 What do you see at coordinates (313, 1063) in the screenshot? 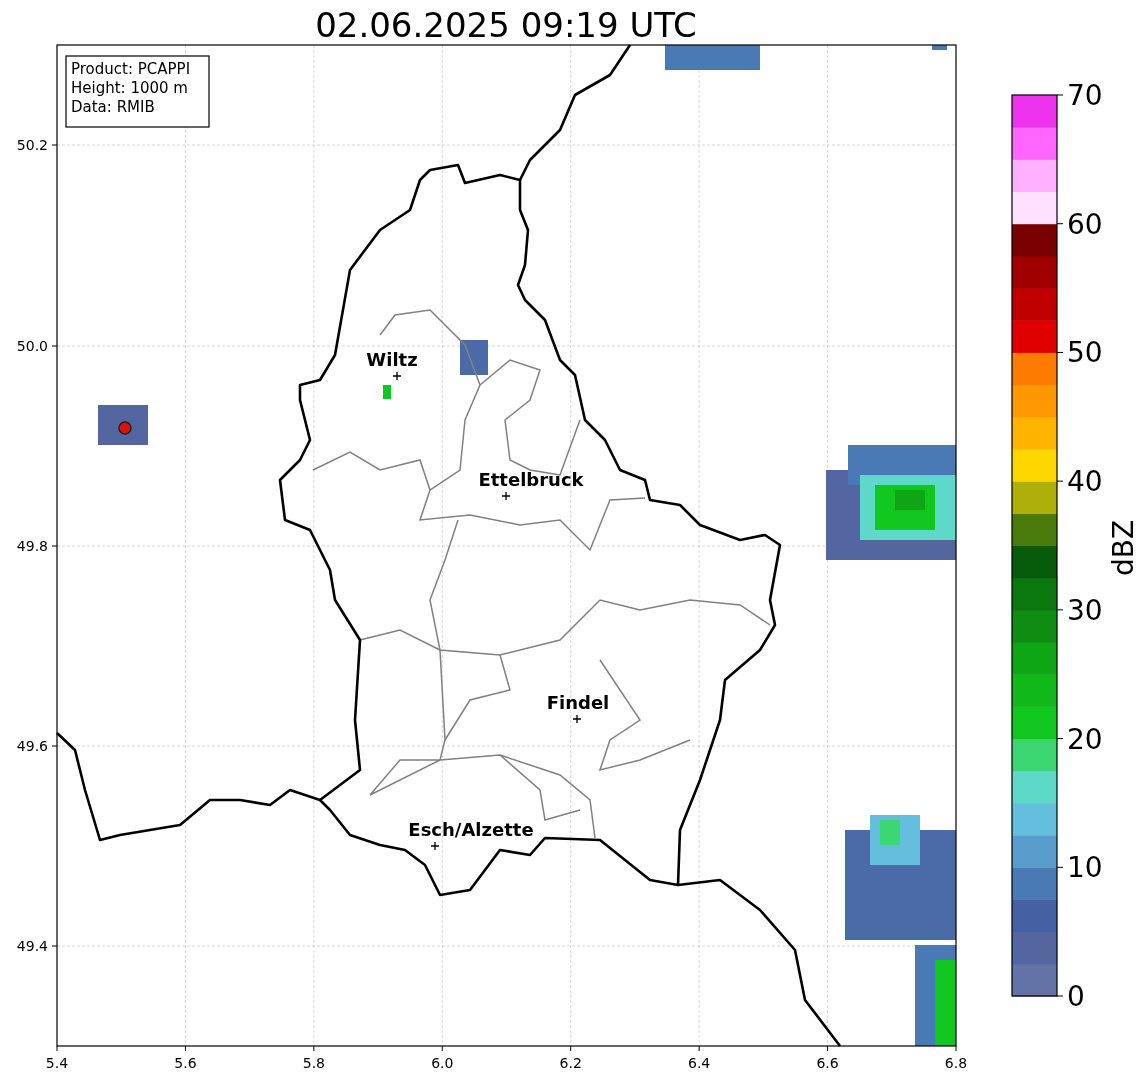
I see `axis-tick-label: 5.8` at bounding box center [313, 1063].